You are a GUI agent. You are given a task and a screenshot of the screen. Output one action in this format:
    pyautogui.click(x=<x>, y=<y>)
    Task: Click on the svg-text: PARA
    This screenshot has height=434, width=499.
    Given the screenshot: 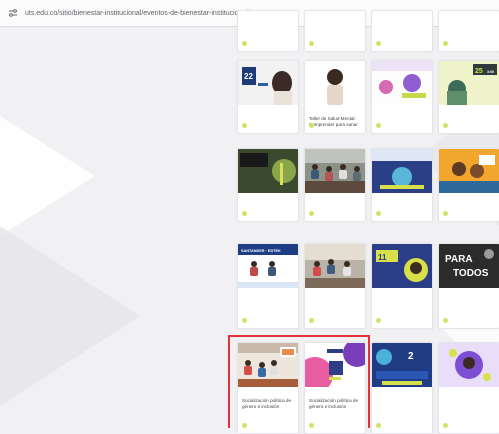 What is the action you would take?
    pyautogui.click(x=459, y=259)
    